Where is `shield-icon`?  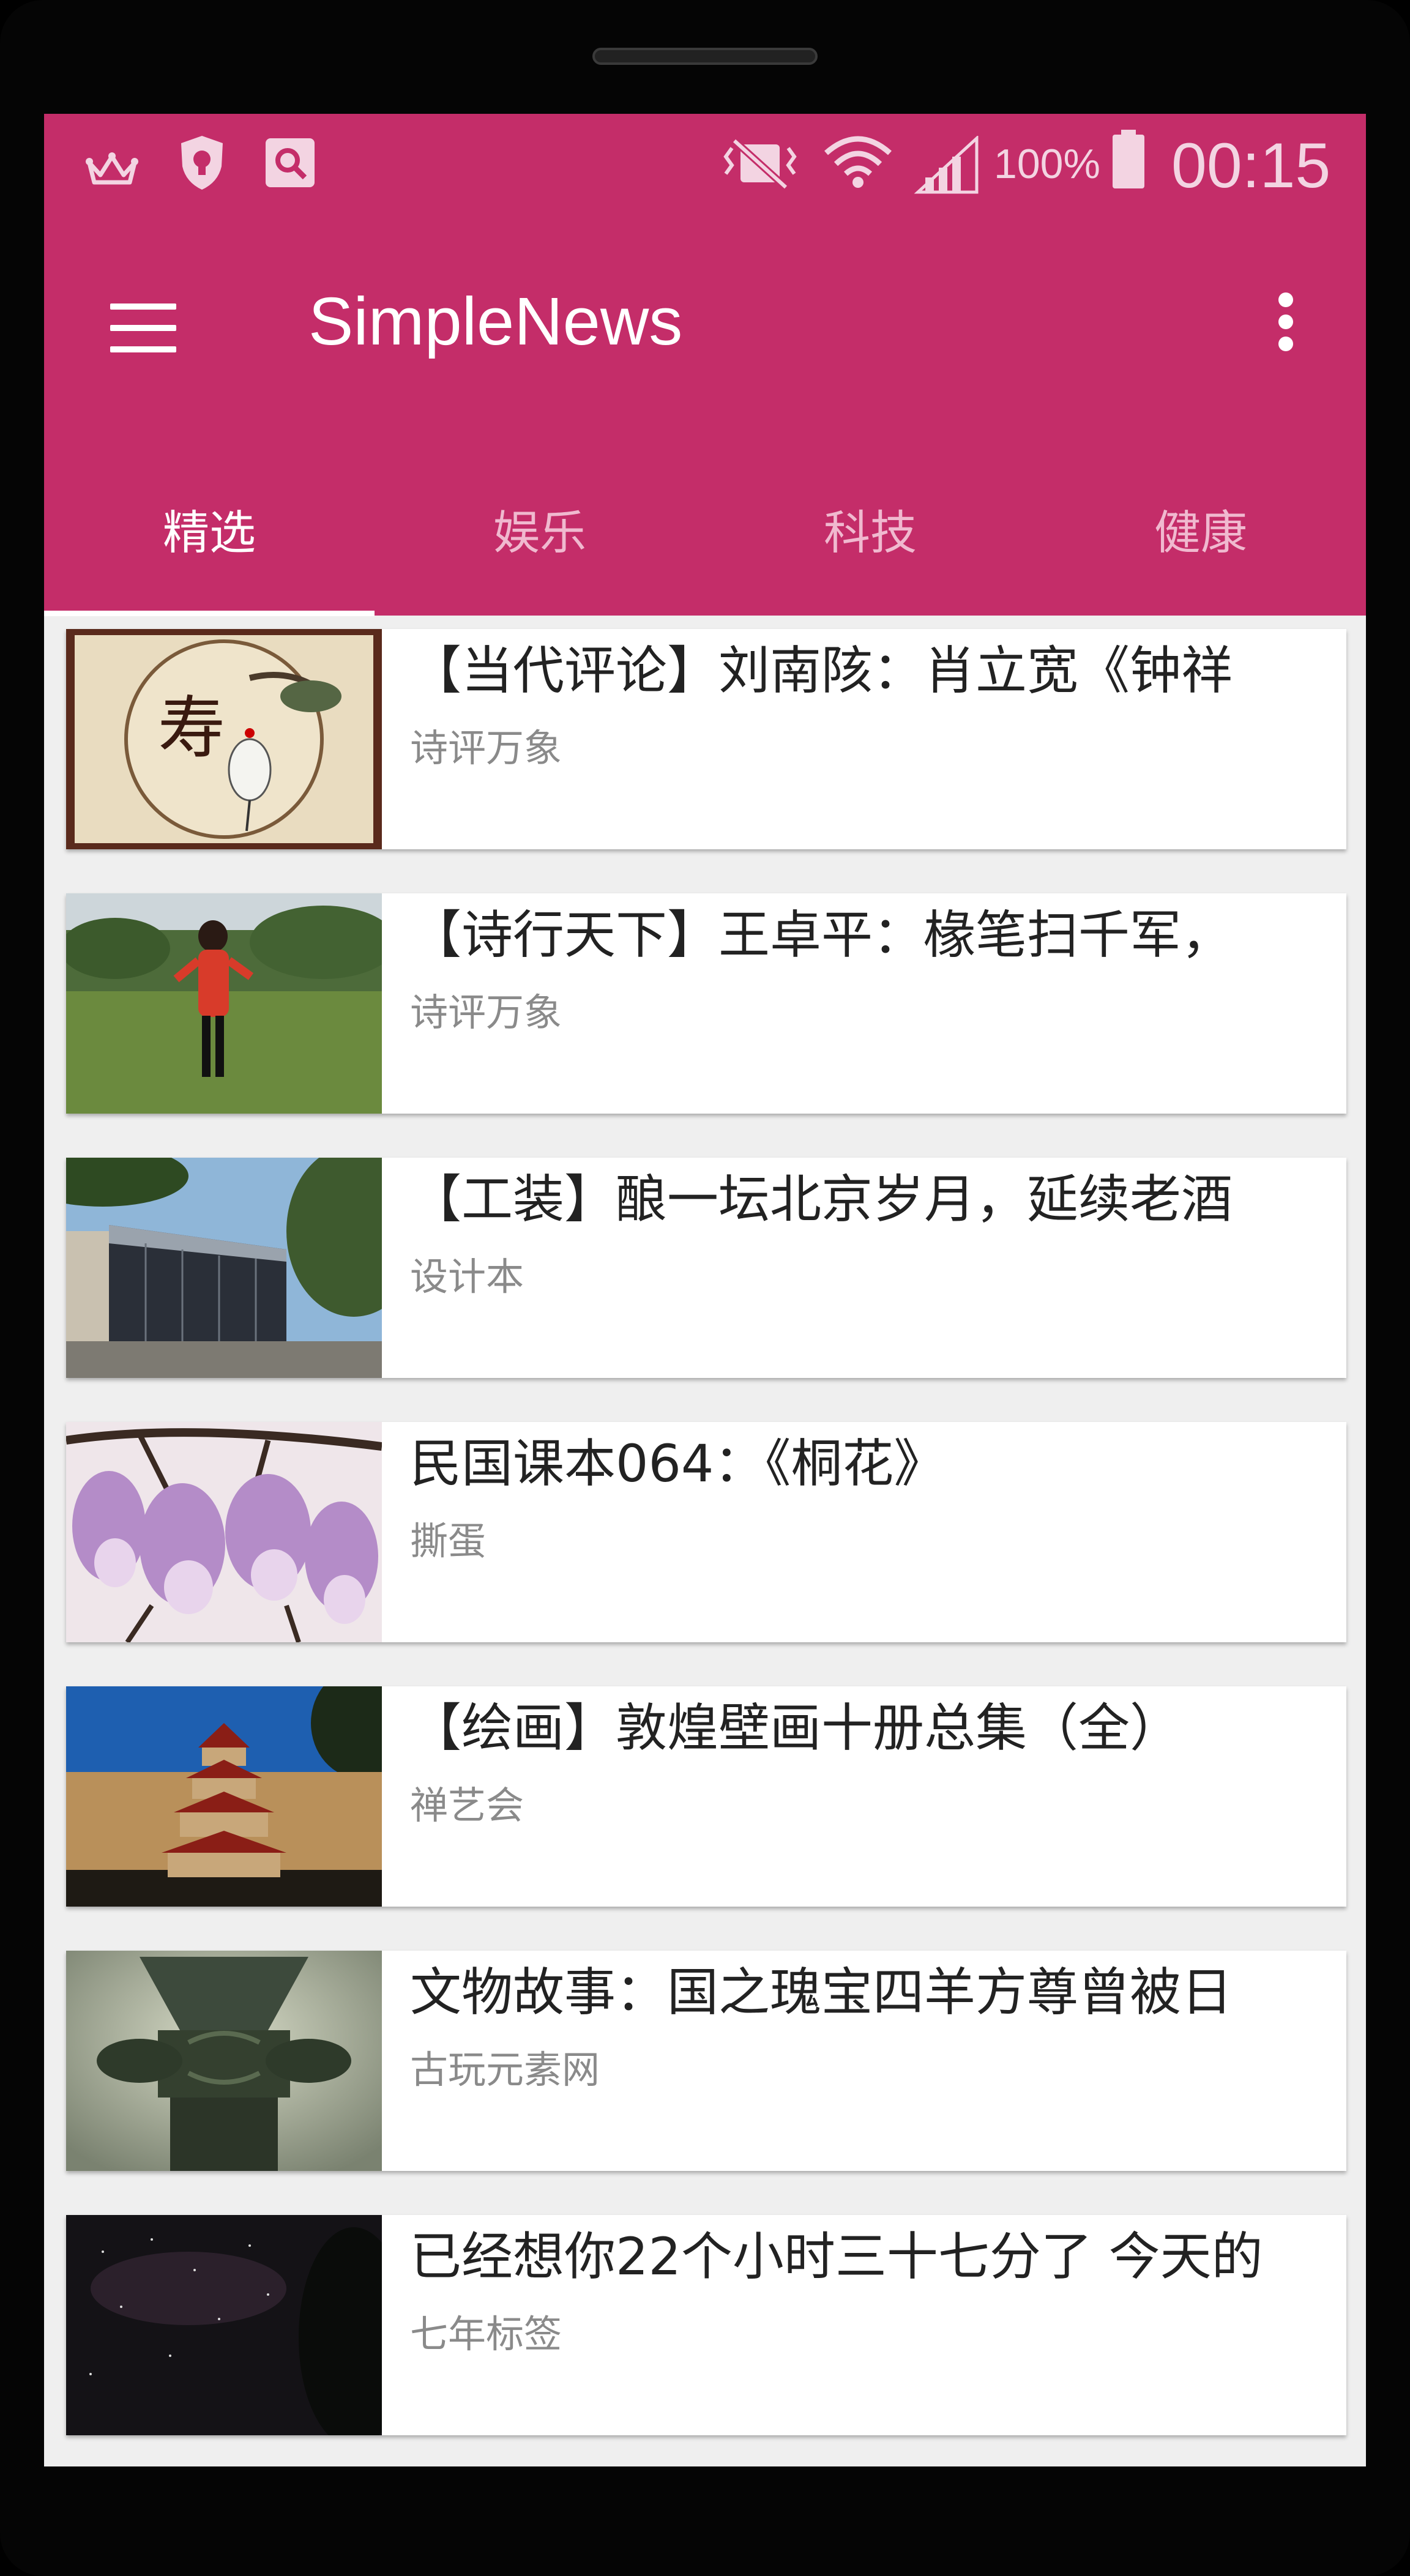 shield-icon is located at coordinates (202, 163).